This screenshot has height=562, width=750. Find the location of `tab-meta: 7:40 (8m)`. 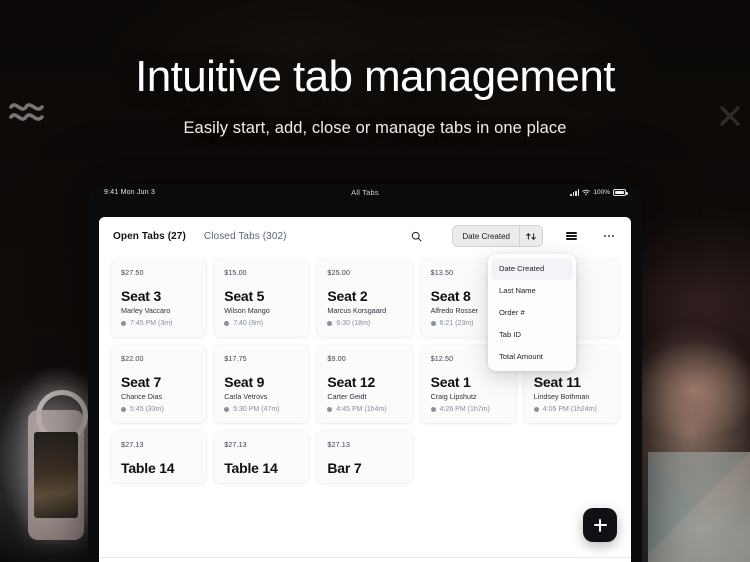

tab-meta: 7:40 (8m) is located at coordinates (261, 323).